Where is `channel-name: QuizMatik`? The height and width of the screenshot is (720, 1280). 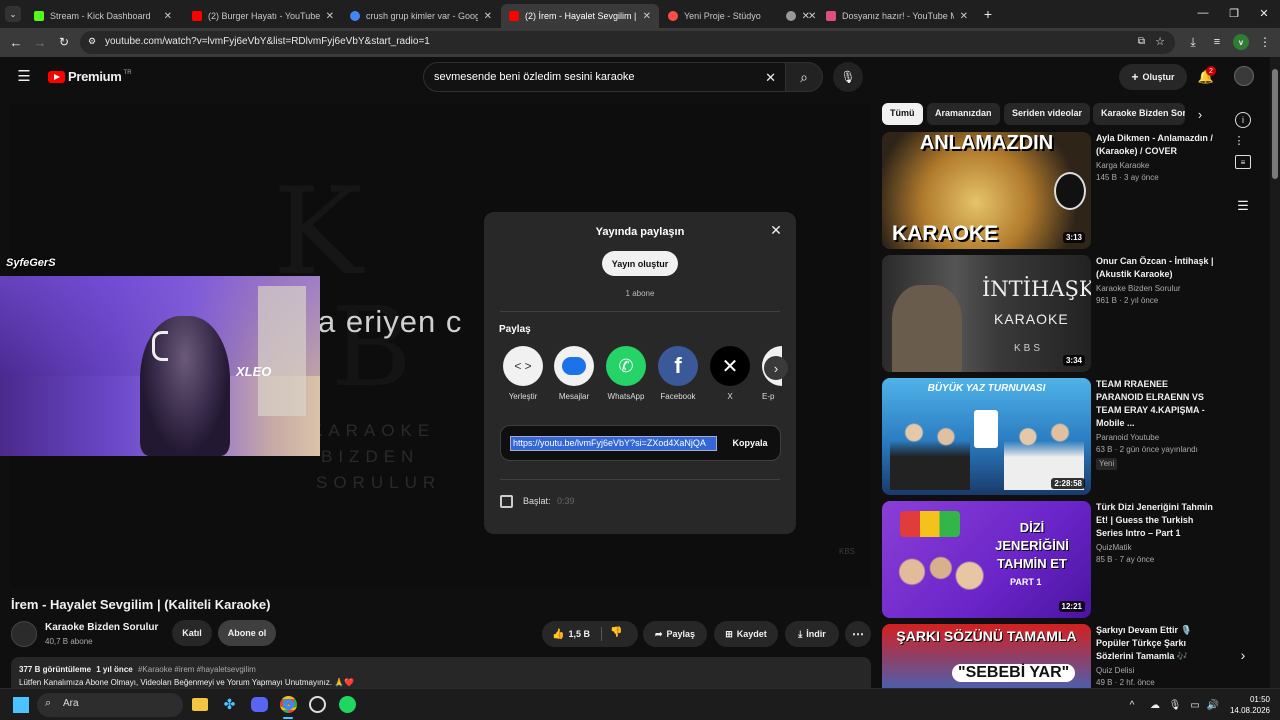 channel-name: QuizMatik is located at coordinates (1155, 548).